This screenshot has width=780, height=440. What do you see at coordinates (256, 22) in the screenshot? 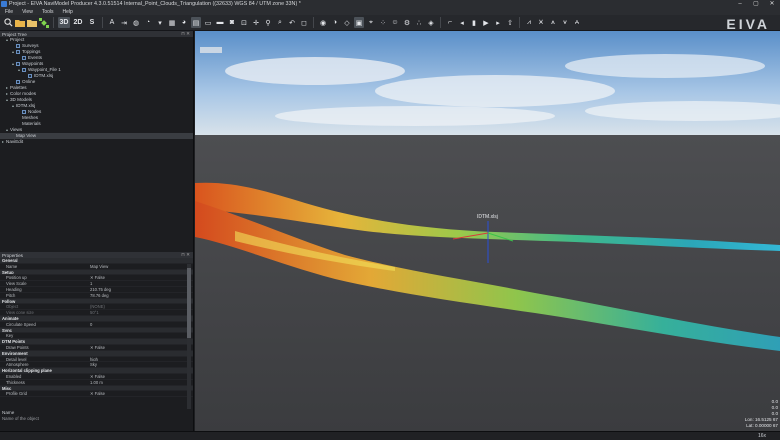
I see `crosshair-icon: ✛` at bounding box center [256, 22].